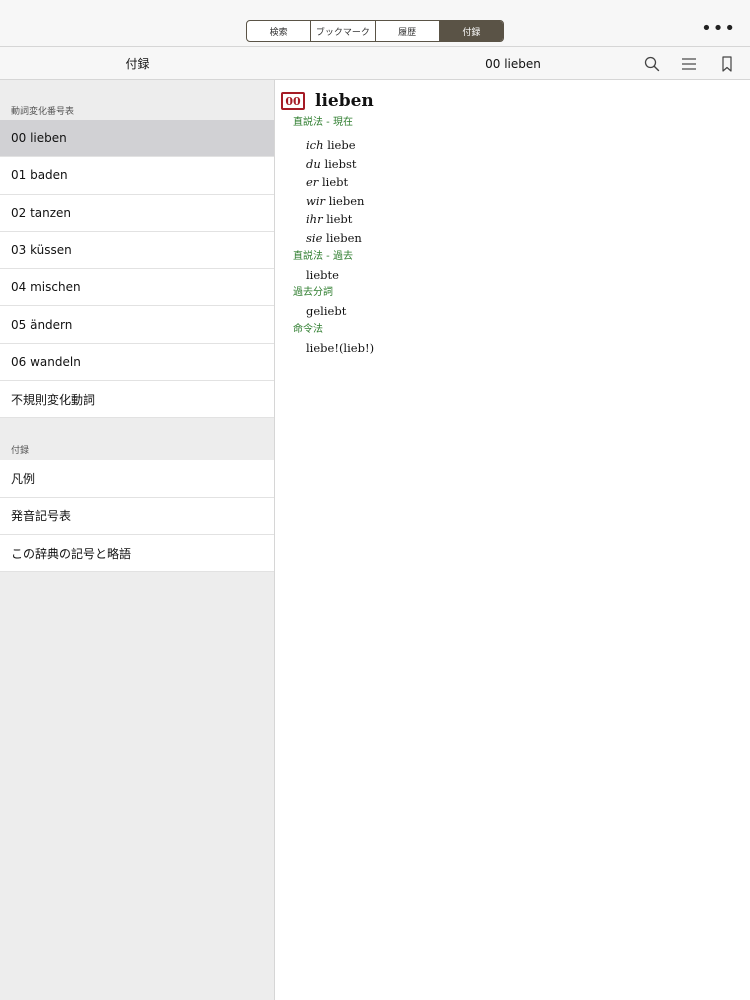  What do you see at coordinates (137, 479) in the screenshot?
I see `sidebar-item-legend: 凡例` at bounding box center [137, 479].